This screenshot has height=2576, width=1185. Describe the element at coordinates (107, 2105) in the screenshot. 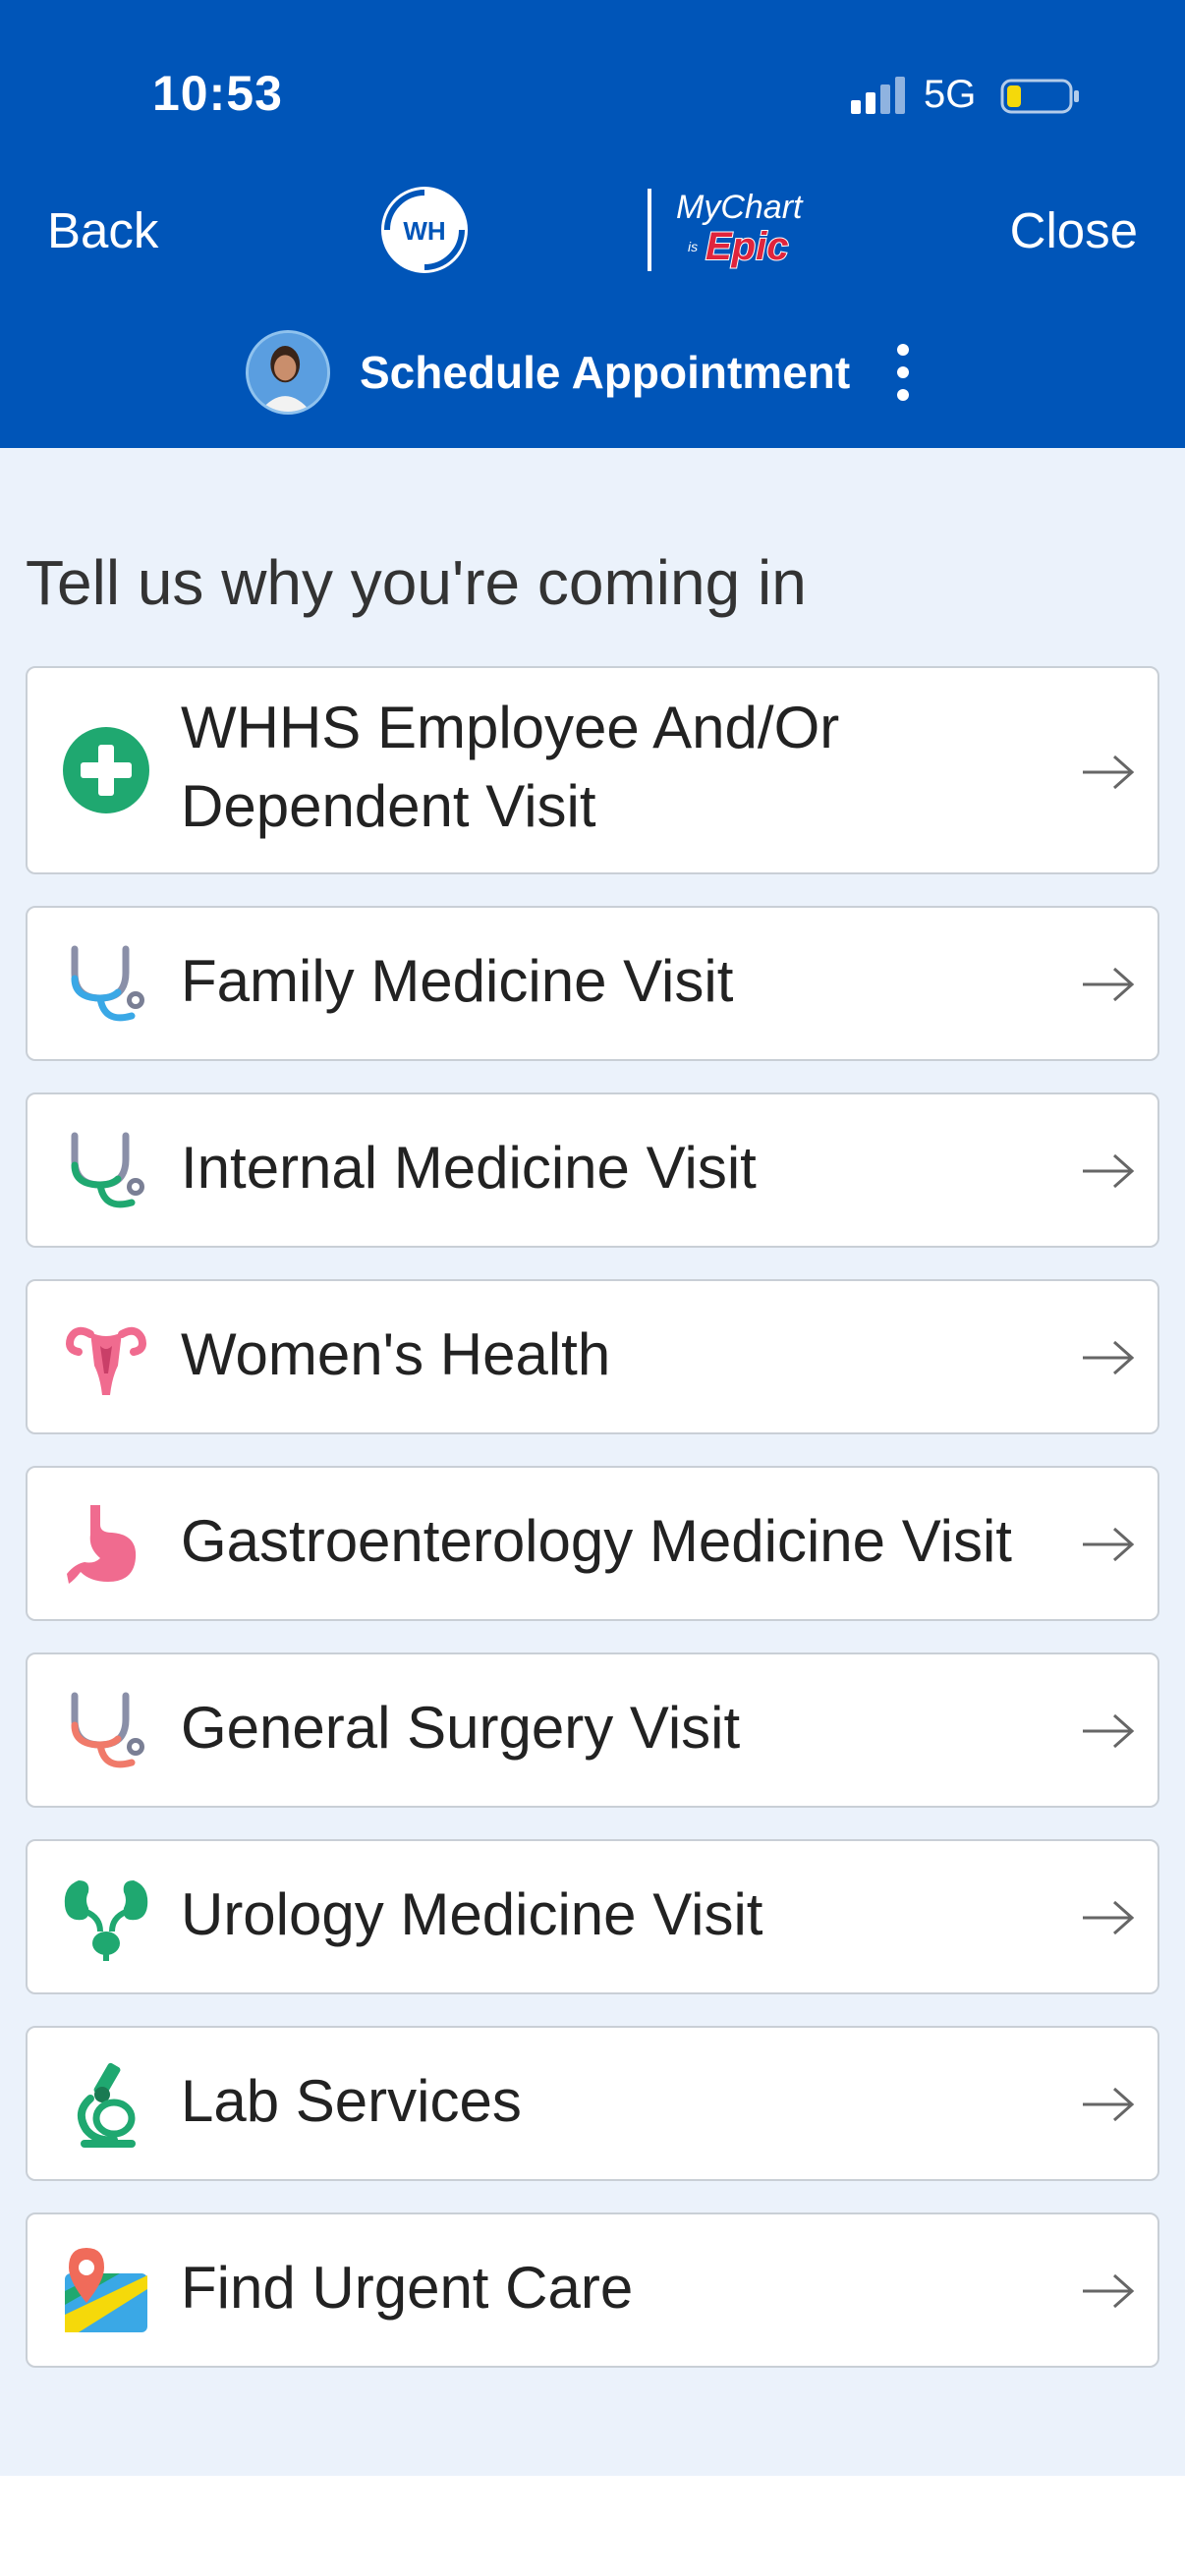

I see `microscope-icon` at that location.